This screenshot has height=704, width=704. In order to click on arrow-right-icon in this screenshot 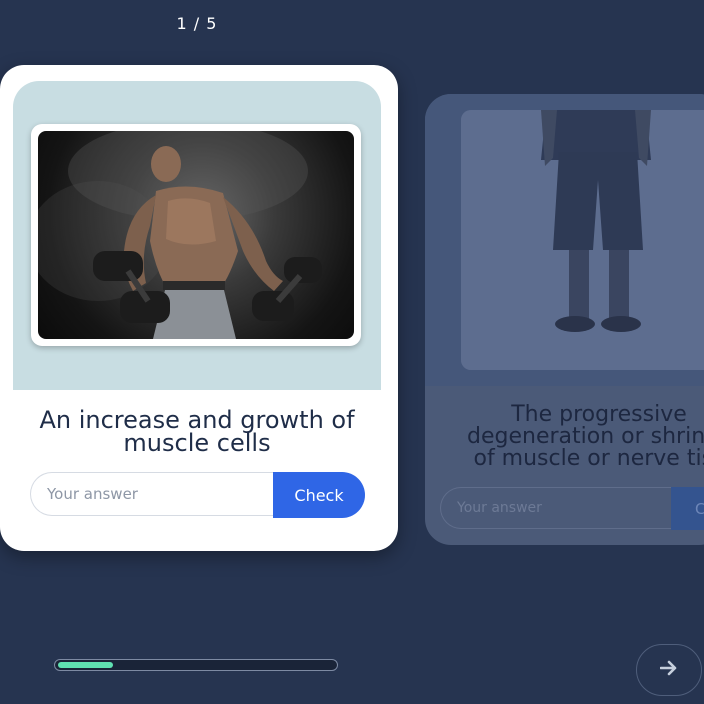, I will do `click(668, 670)`.